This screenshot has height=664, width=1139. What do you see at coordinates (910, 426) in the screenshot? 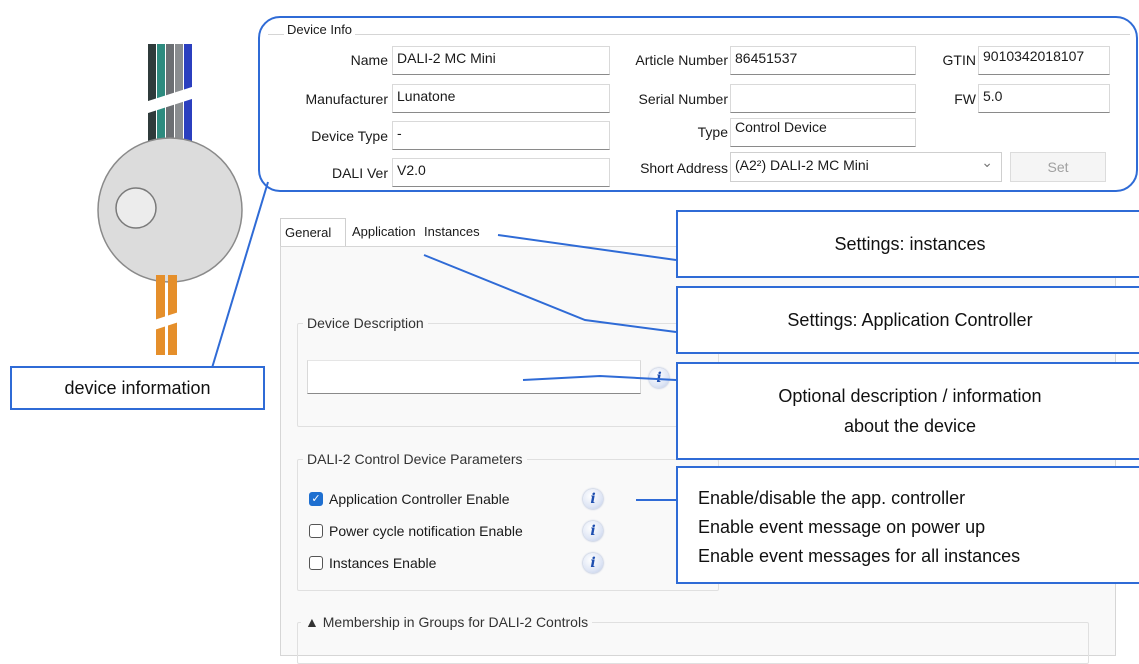
I see `callout-description-line2: about the device` at bounding box center [910, 426].